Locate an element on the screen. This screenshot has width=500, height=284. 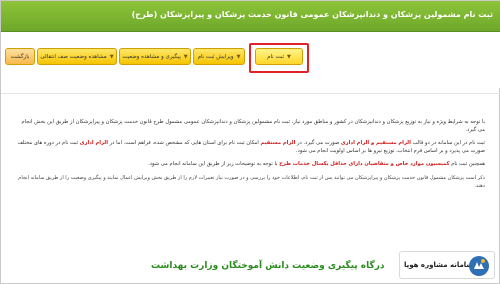
tab-back-label: بازگشت is located at coordinates (20, 56).